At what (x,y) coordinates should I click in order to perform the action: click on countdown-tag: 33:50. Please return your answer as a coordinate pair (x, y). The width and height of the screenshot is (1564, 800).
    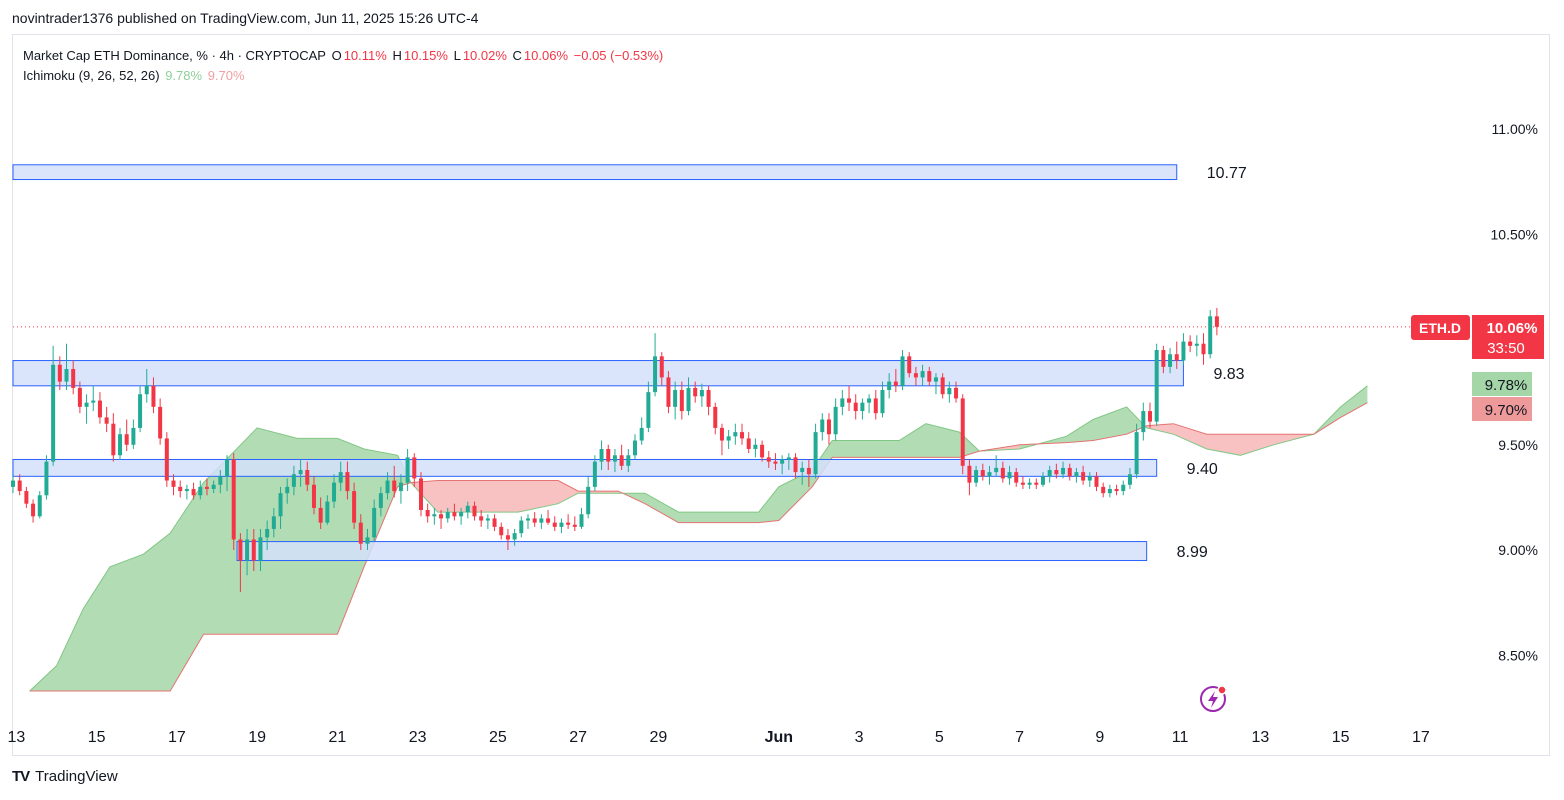
    Looking at the image, I should click on (1506, 348).